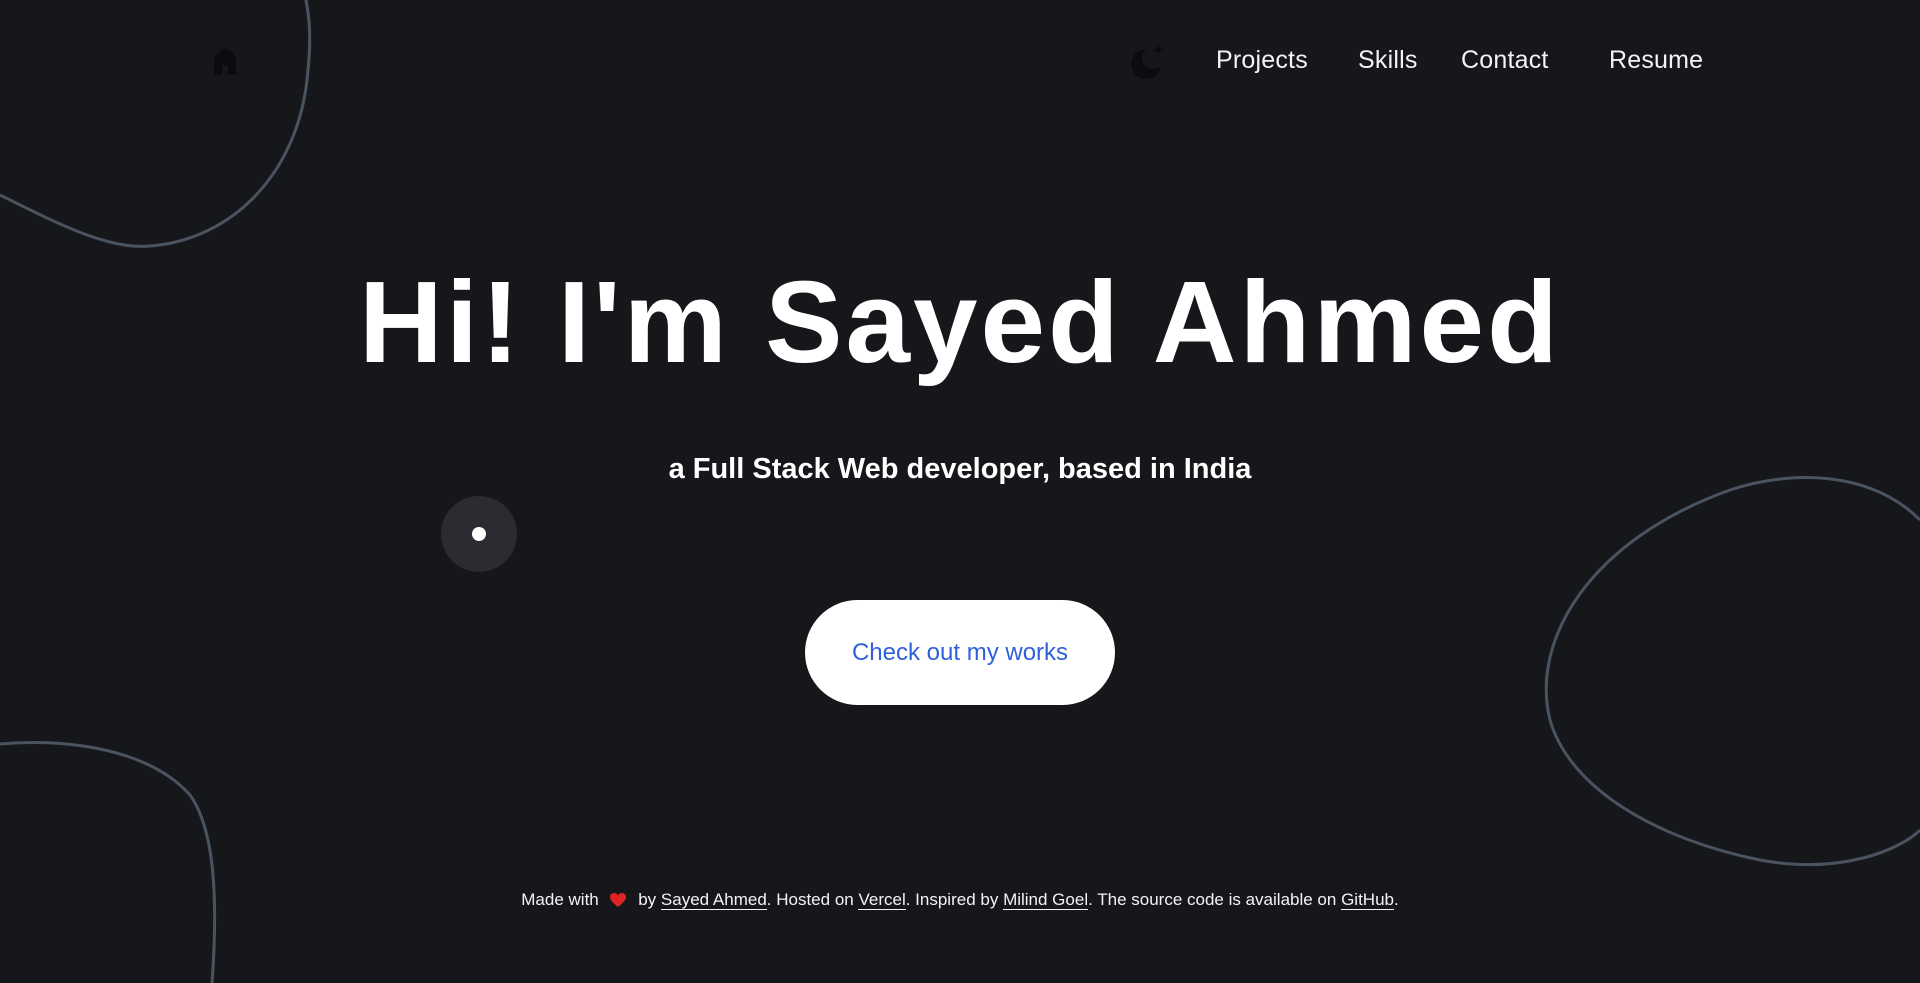  What do you see at coordinates (156, 124) in the screenshot?
I see `blob-top-left` at bounding box center [156, 124].